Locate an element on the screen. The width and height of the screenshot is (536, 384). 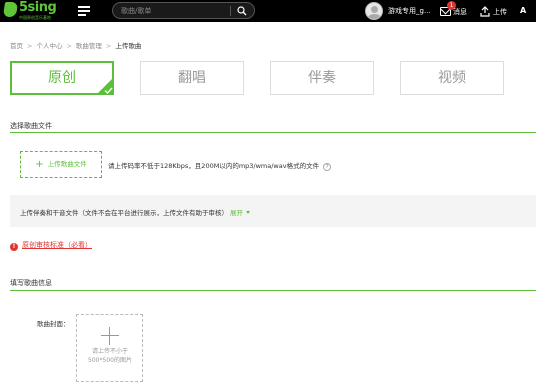
breadcrumb-song-management: 歌曲管理 is located at coordinates (89, 46).